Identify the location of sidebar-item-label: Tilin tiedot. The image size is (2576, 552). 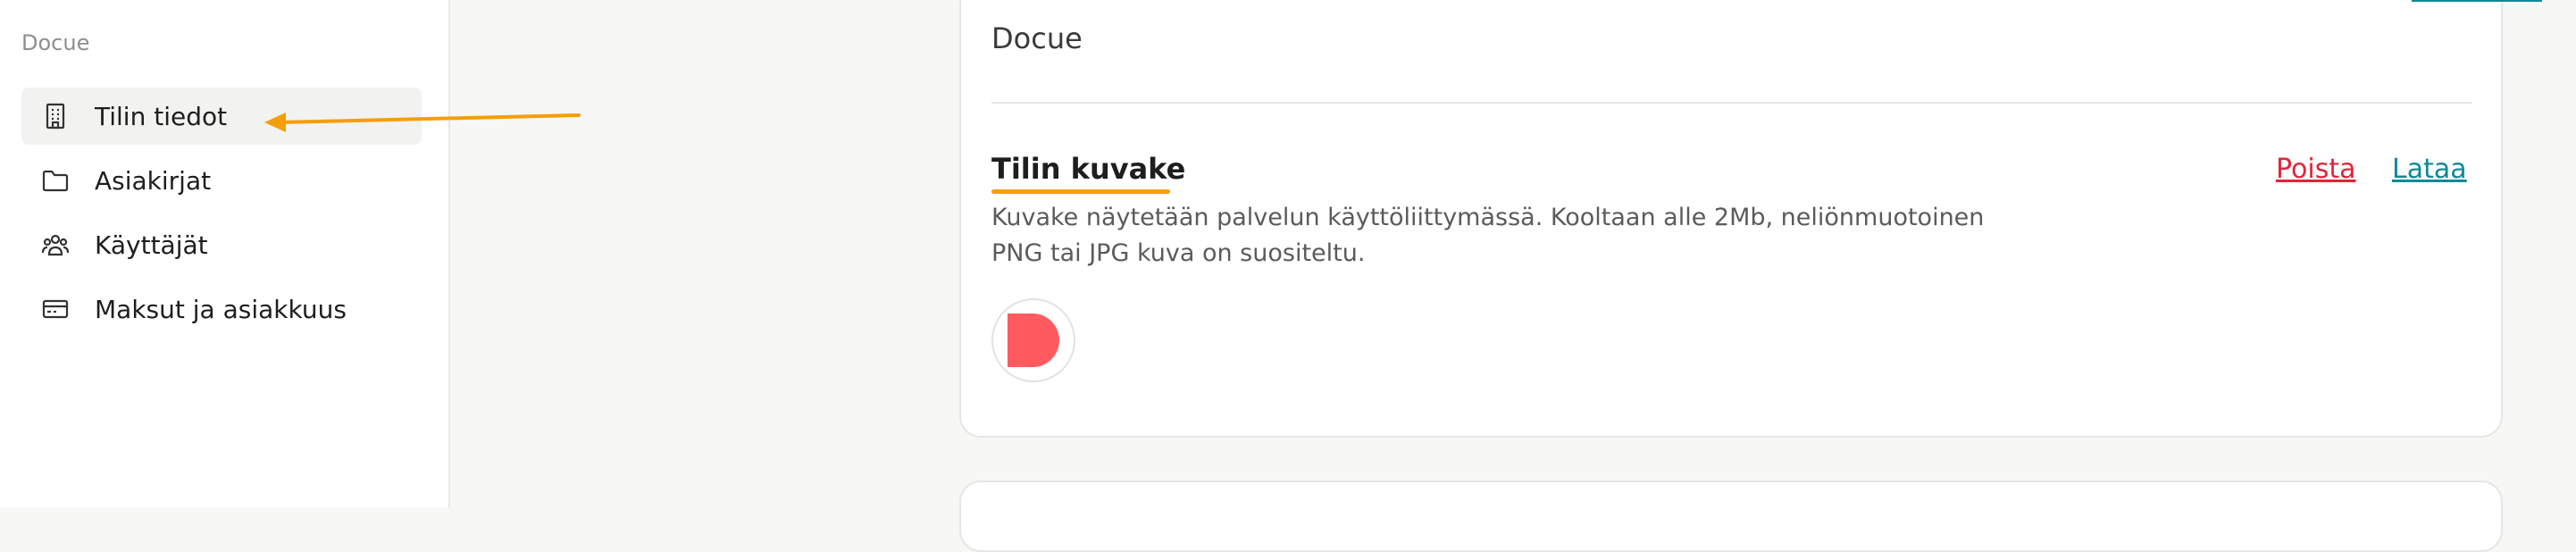
(161, 116).